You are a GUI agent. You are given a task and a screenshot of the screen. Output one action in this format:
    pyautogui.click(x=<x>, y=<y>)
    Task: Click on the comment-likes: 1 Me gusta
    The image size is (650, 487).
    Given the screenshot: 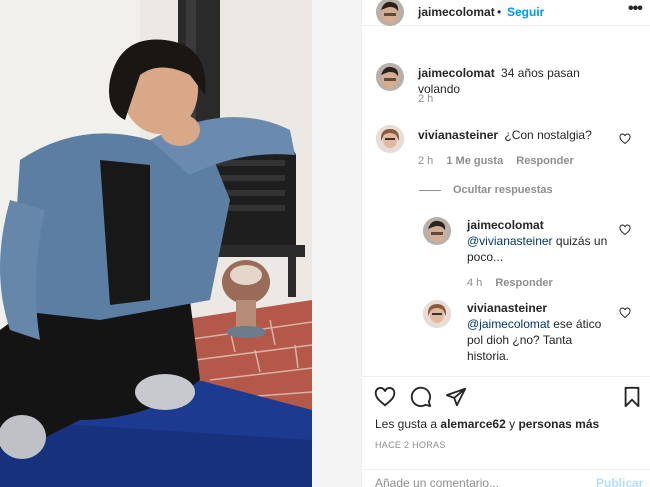 What is the action you would take?
    pyautogui.click(x=474, y=161)
    